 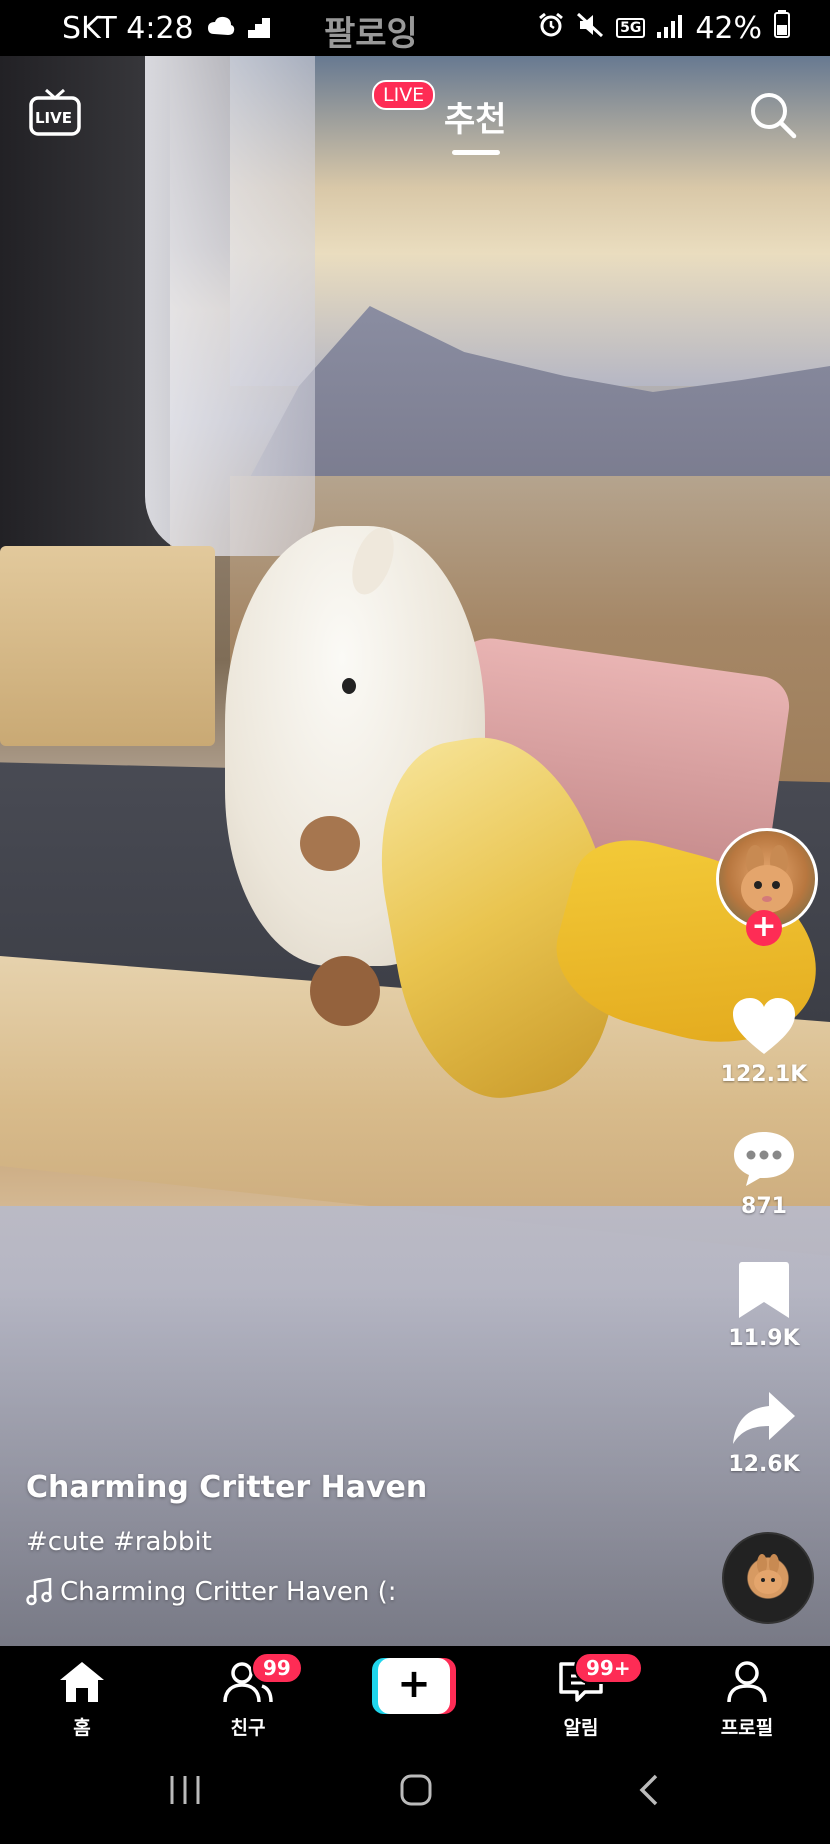 I want to click on like-count: 122.1K, so click(x=764, y=1074).